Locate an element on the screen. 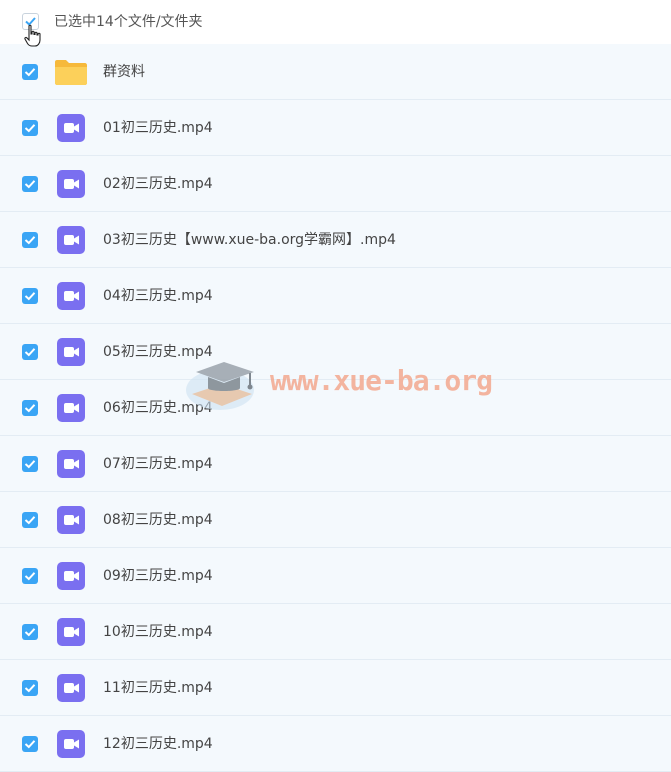 The height and width of the screenshot is (772, 671). file-row: 04初三历史.mp4 is located at coordinates (335, 296).